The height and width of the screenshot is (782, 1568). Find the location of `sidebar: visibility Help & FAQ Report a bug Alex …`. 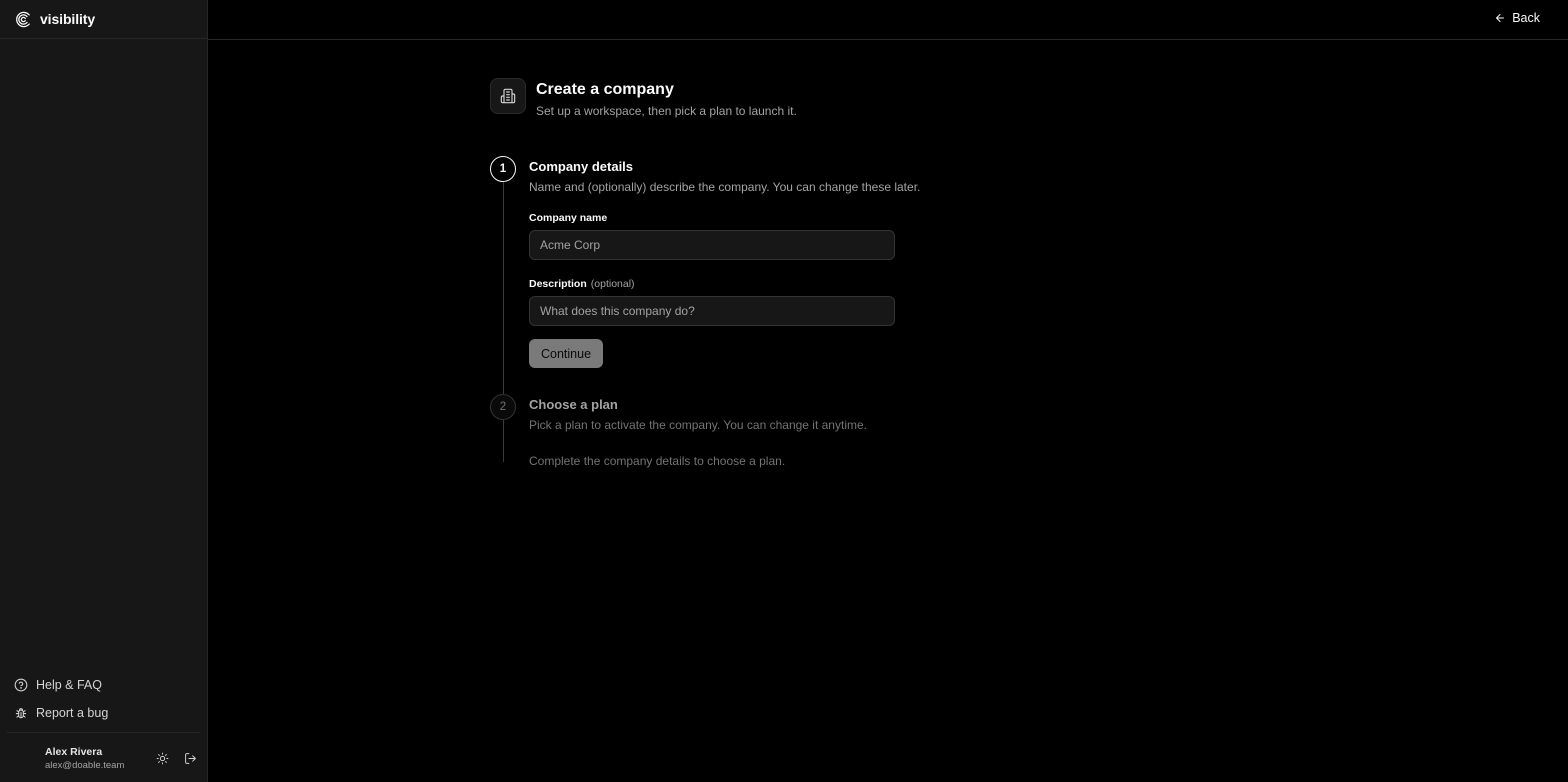

sidebar: visibility Help & FAQ Report a bug Alex … is located at coordinates (104, 391).